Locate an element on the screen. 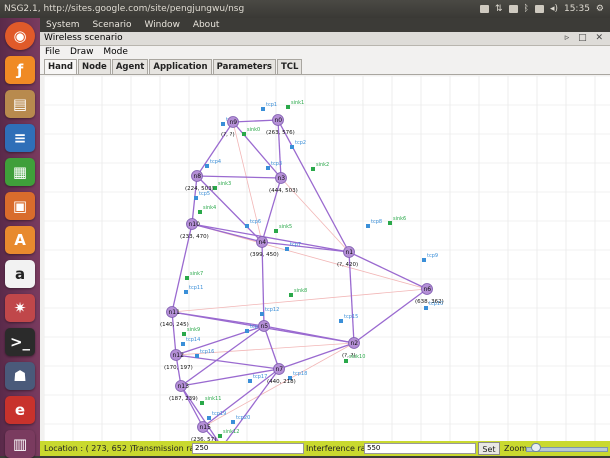 This screenshot has width=610, height=458. agent-label: tcp19 is located at coordinates (219, 414).